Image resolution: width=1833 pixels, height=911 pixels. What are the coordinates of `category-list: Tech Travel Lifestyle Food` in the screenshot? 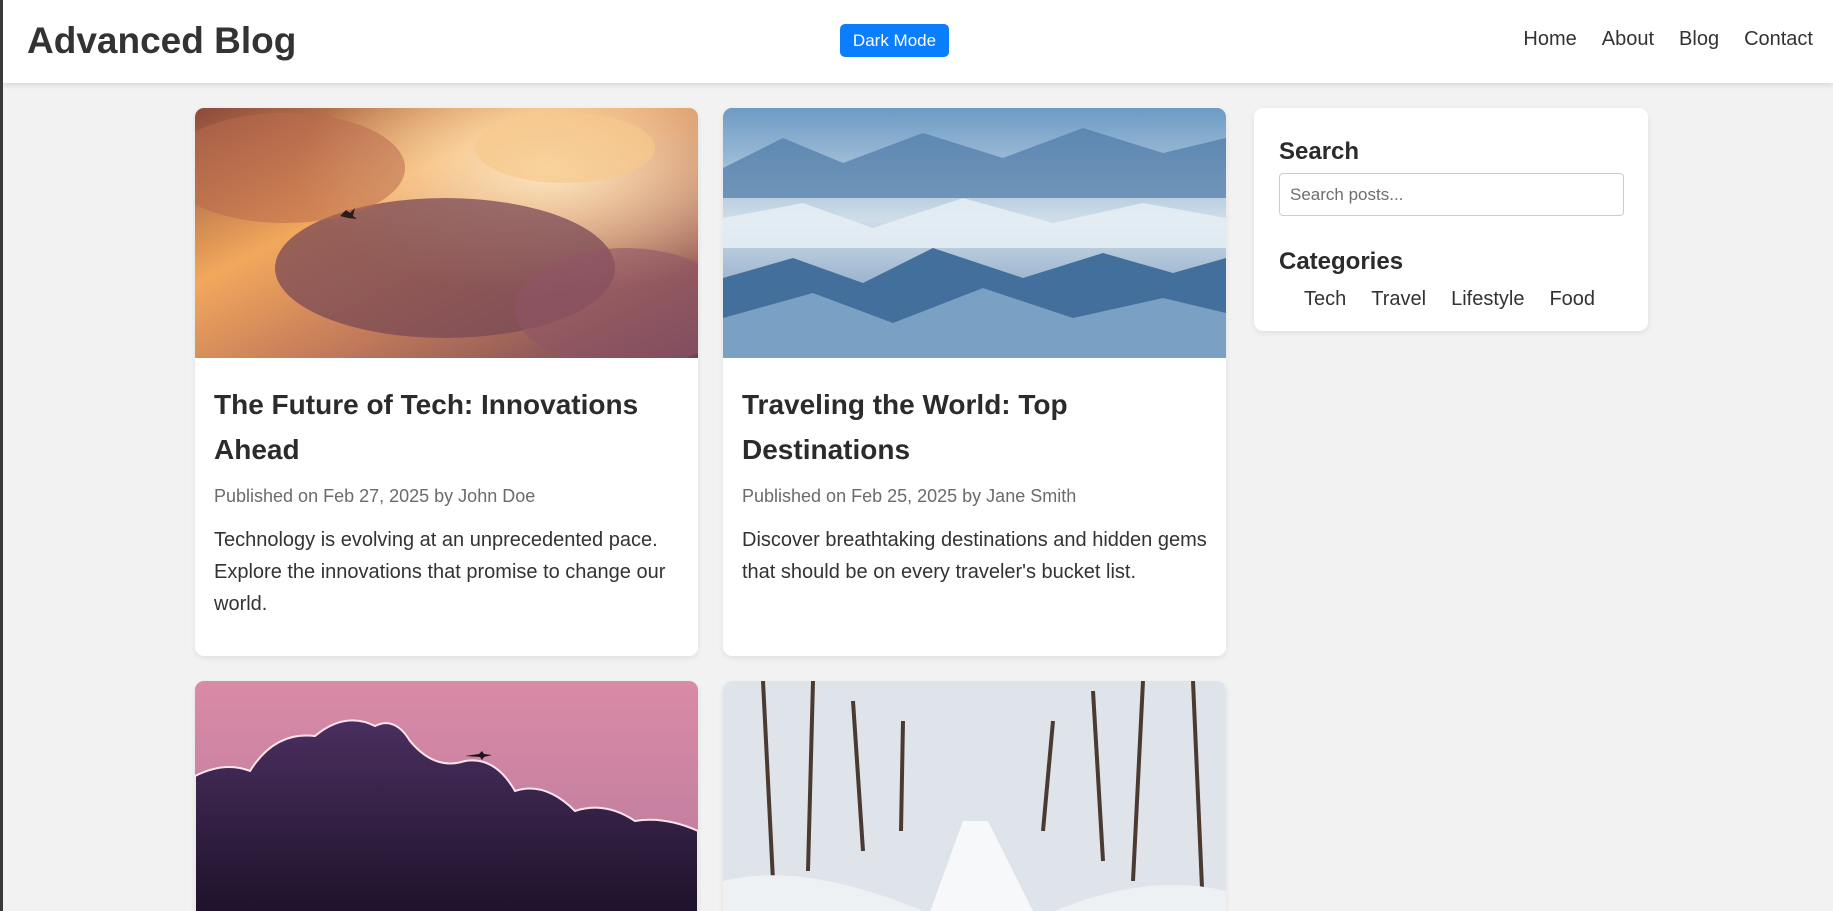 It's located at (1451, 299).